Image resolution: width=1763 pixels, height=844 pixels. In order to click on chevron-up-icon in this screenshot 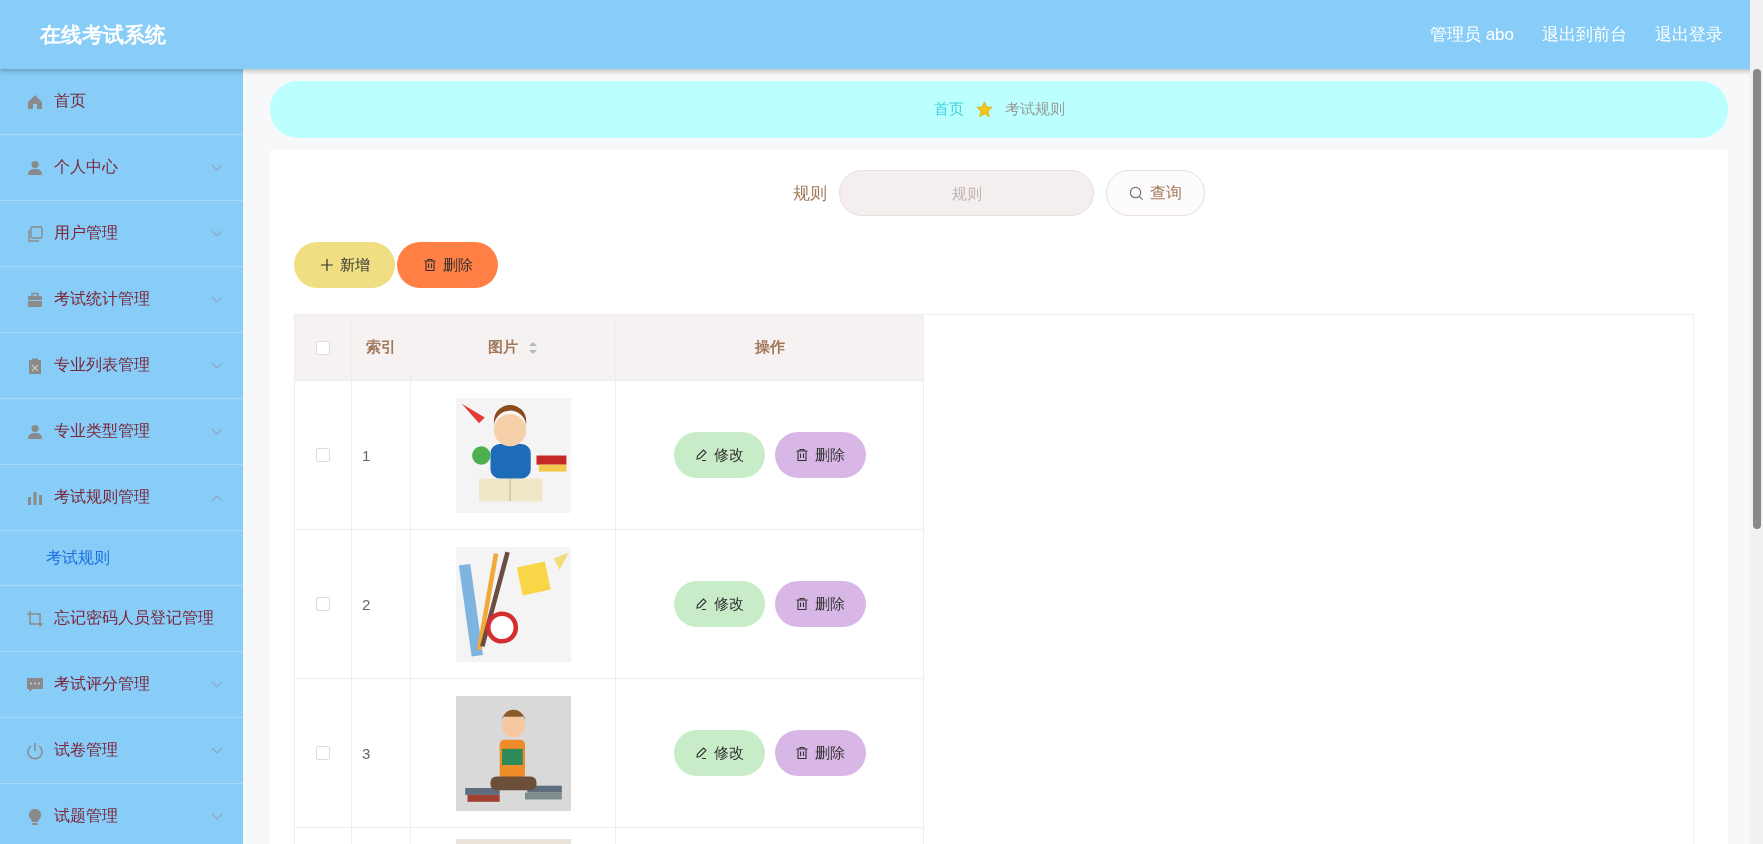, I will do `click(217, 497)`.